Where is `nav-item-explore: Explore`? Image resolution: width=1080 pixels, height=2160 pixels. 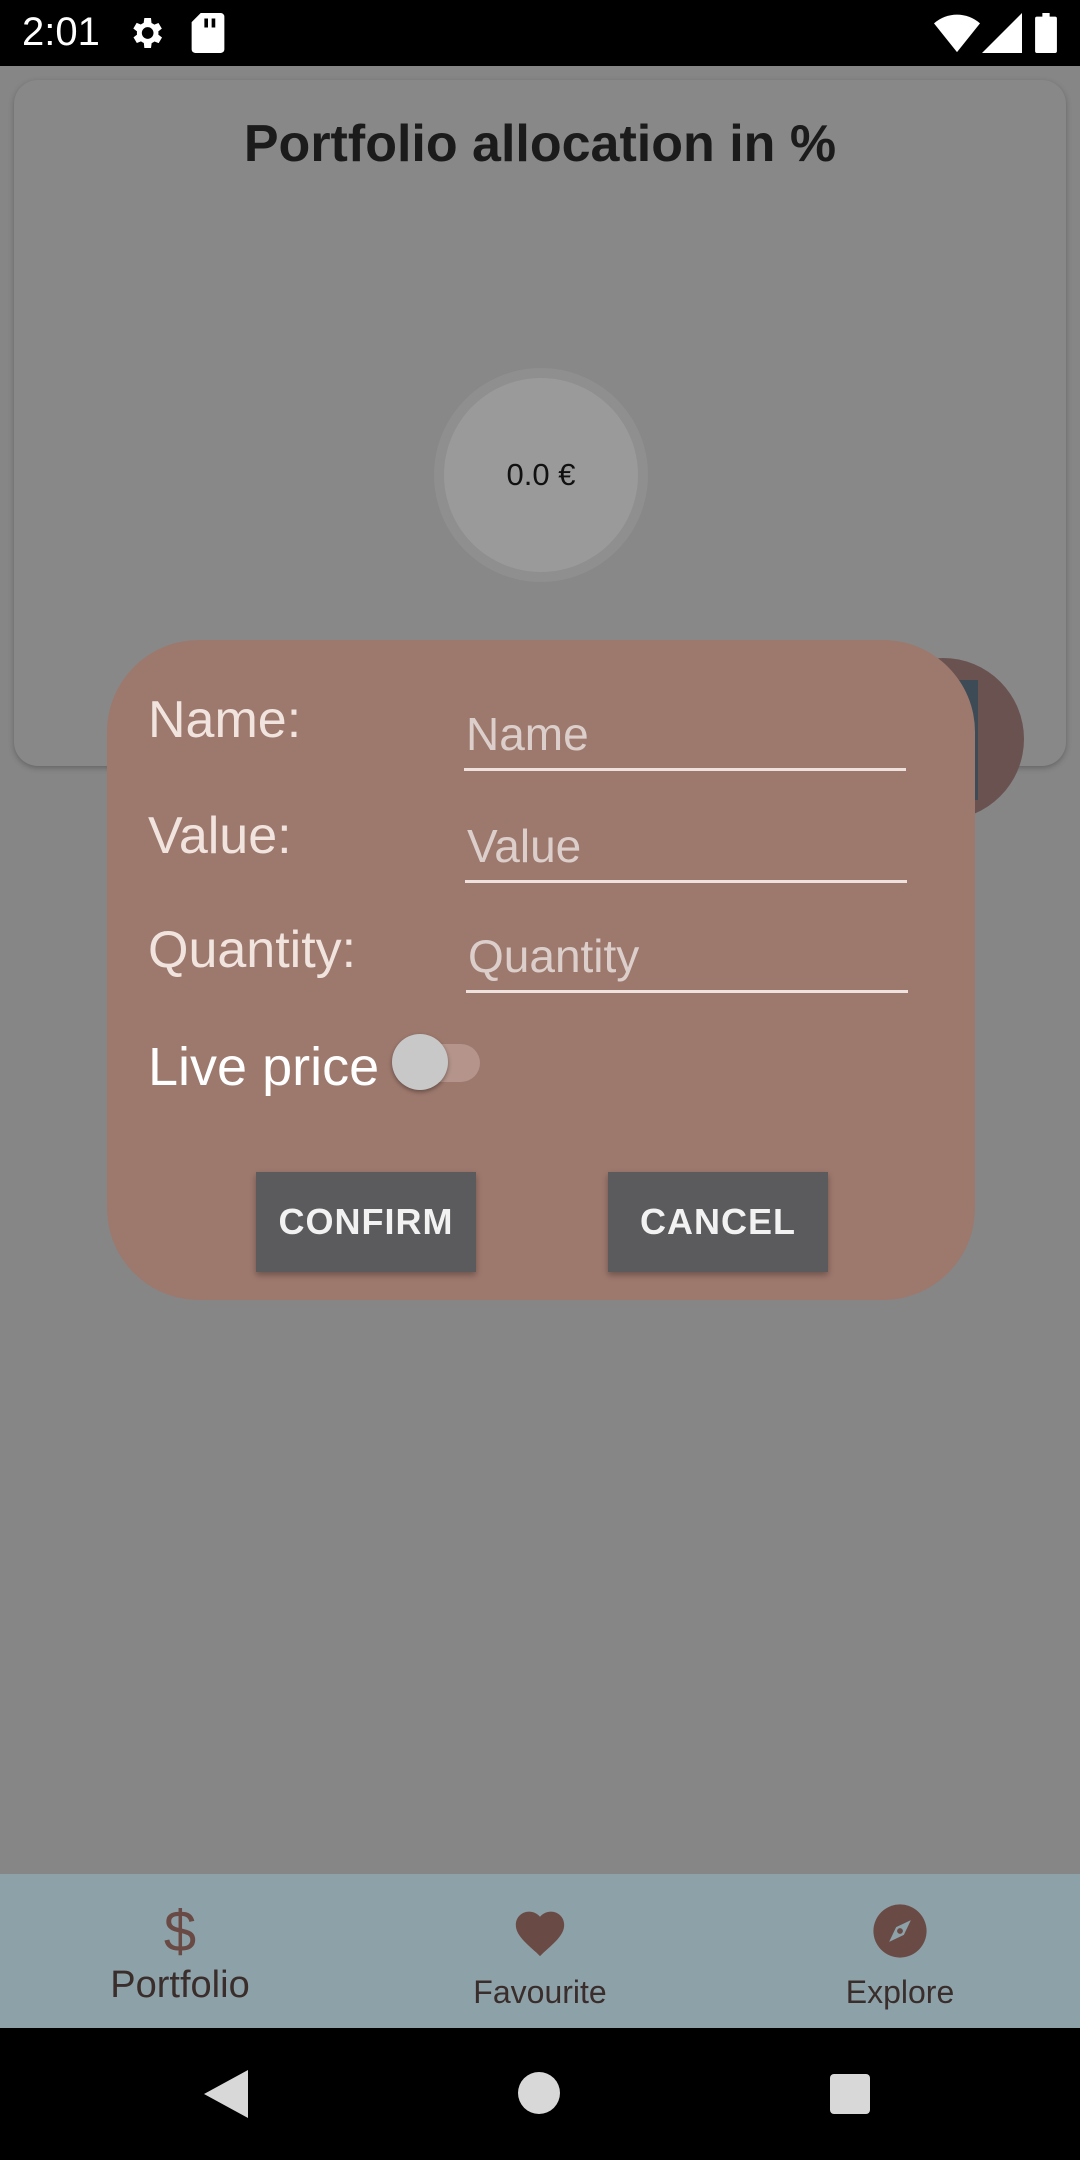 nav-item-explore: Explore is located at coordinates (900, 1951).